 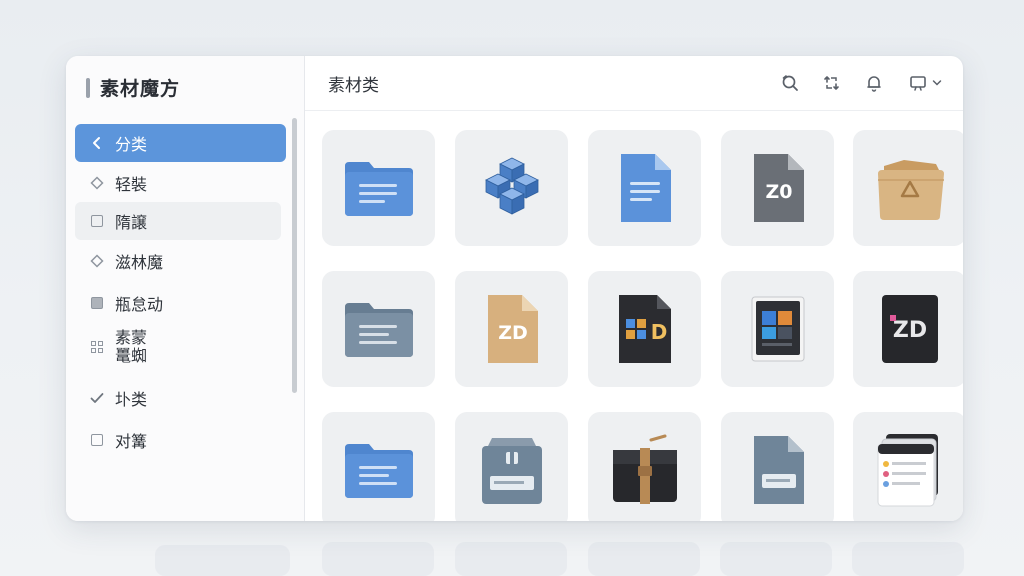 I want to click on check-icon, so click(x=97, y=398).